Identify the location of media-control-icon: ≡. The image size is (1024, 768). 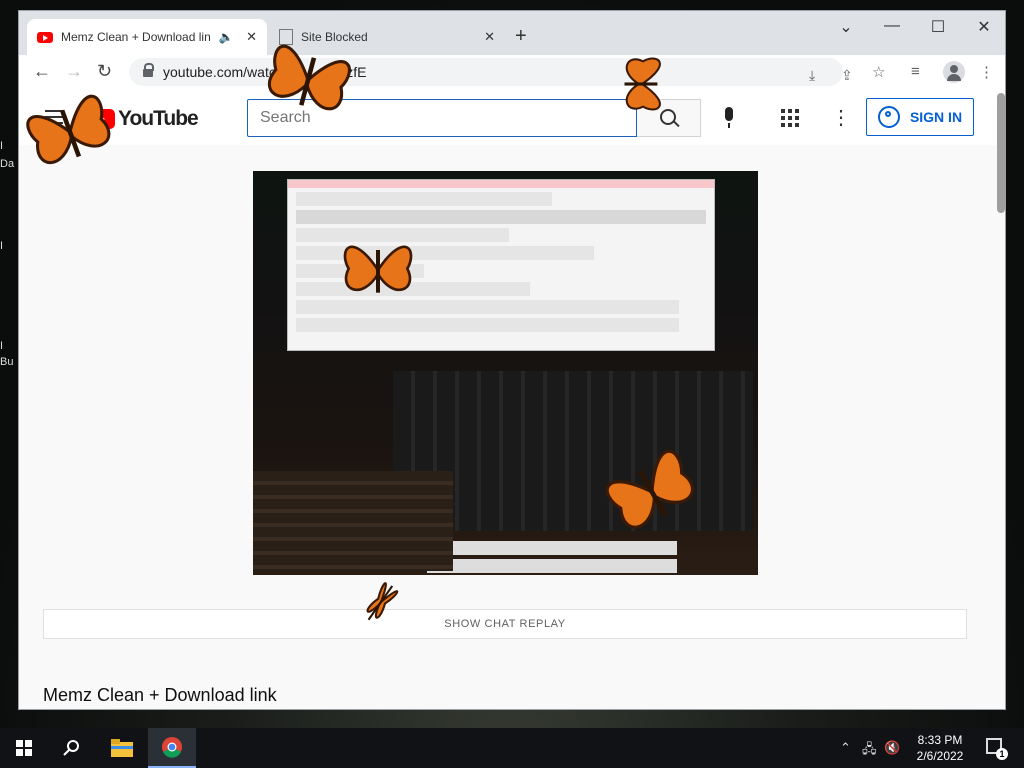
(915, 71).